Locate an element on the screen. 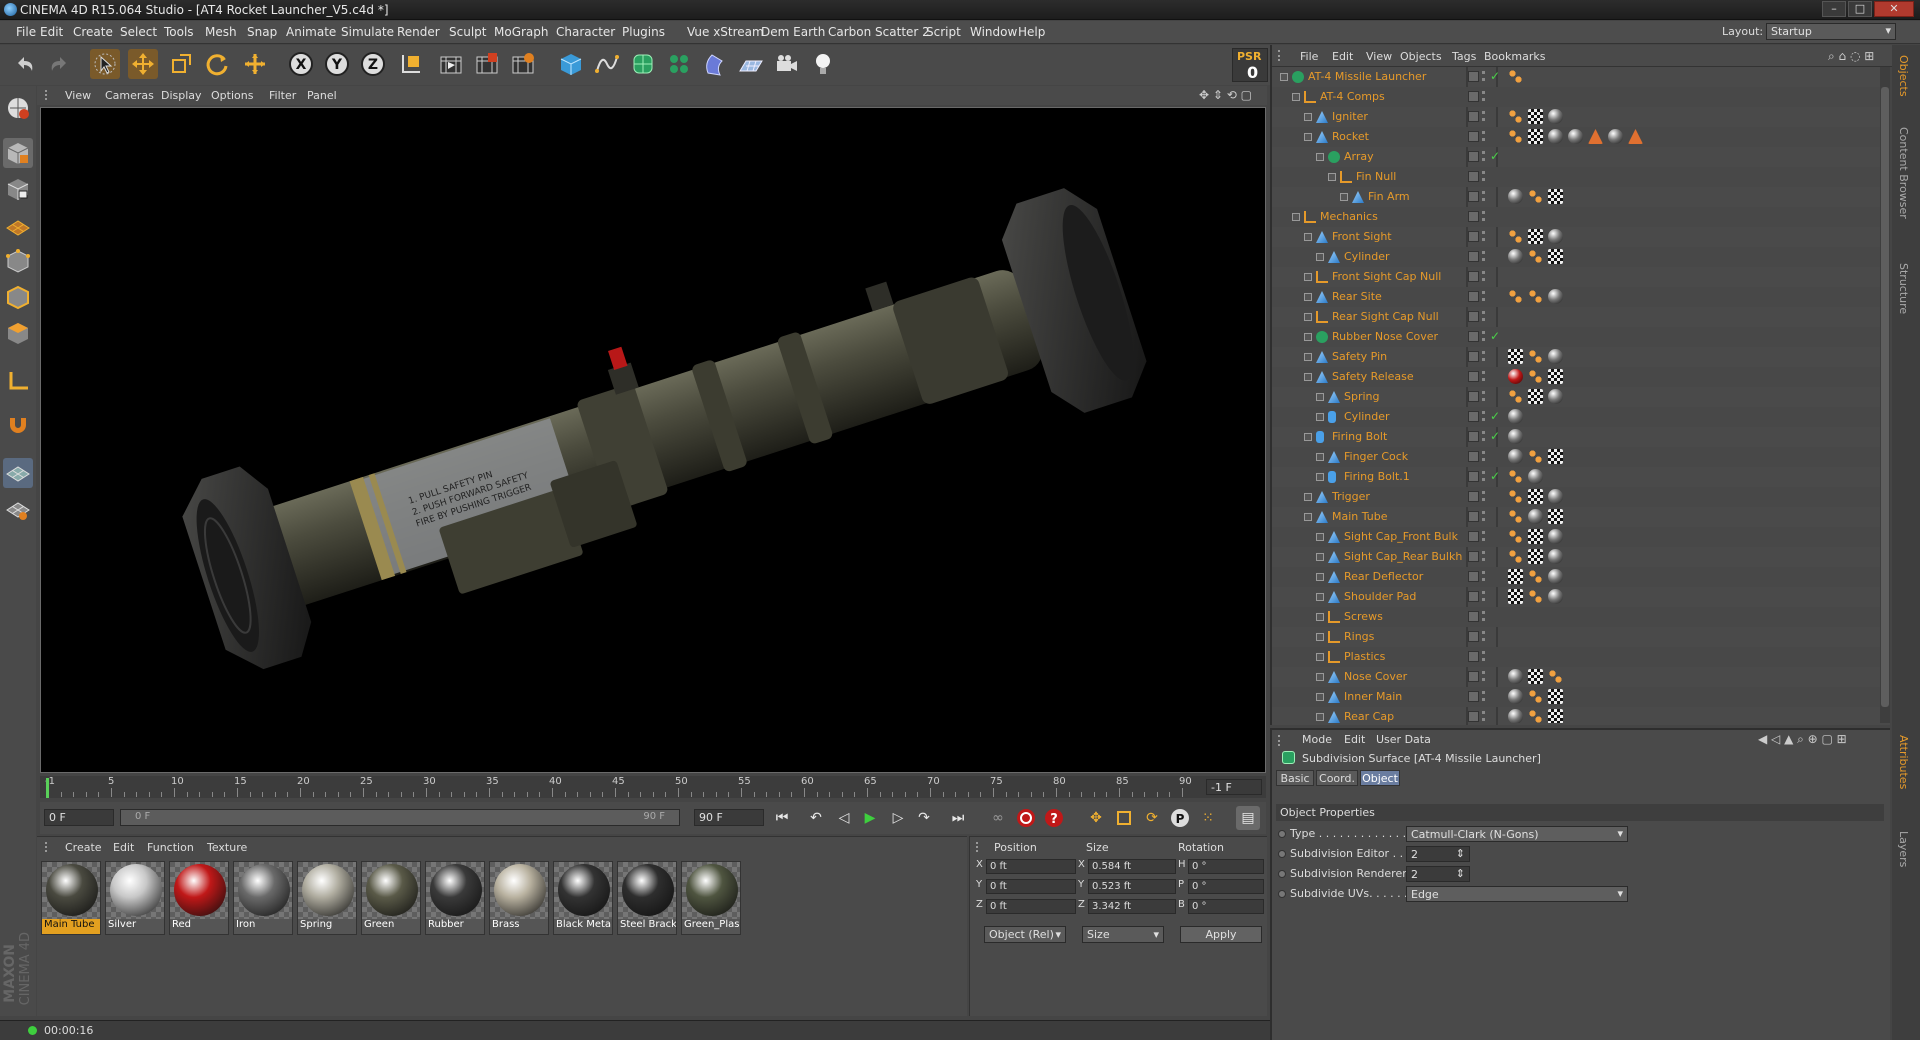 The width and height of the screenshot is (1920, 1040). x-axis-lock-button: X is located at coordinates (301, 64).